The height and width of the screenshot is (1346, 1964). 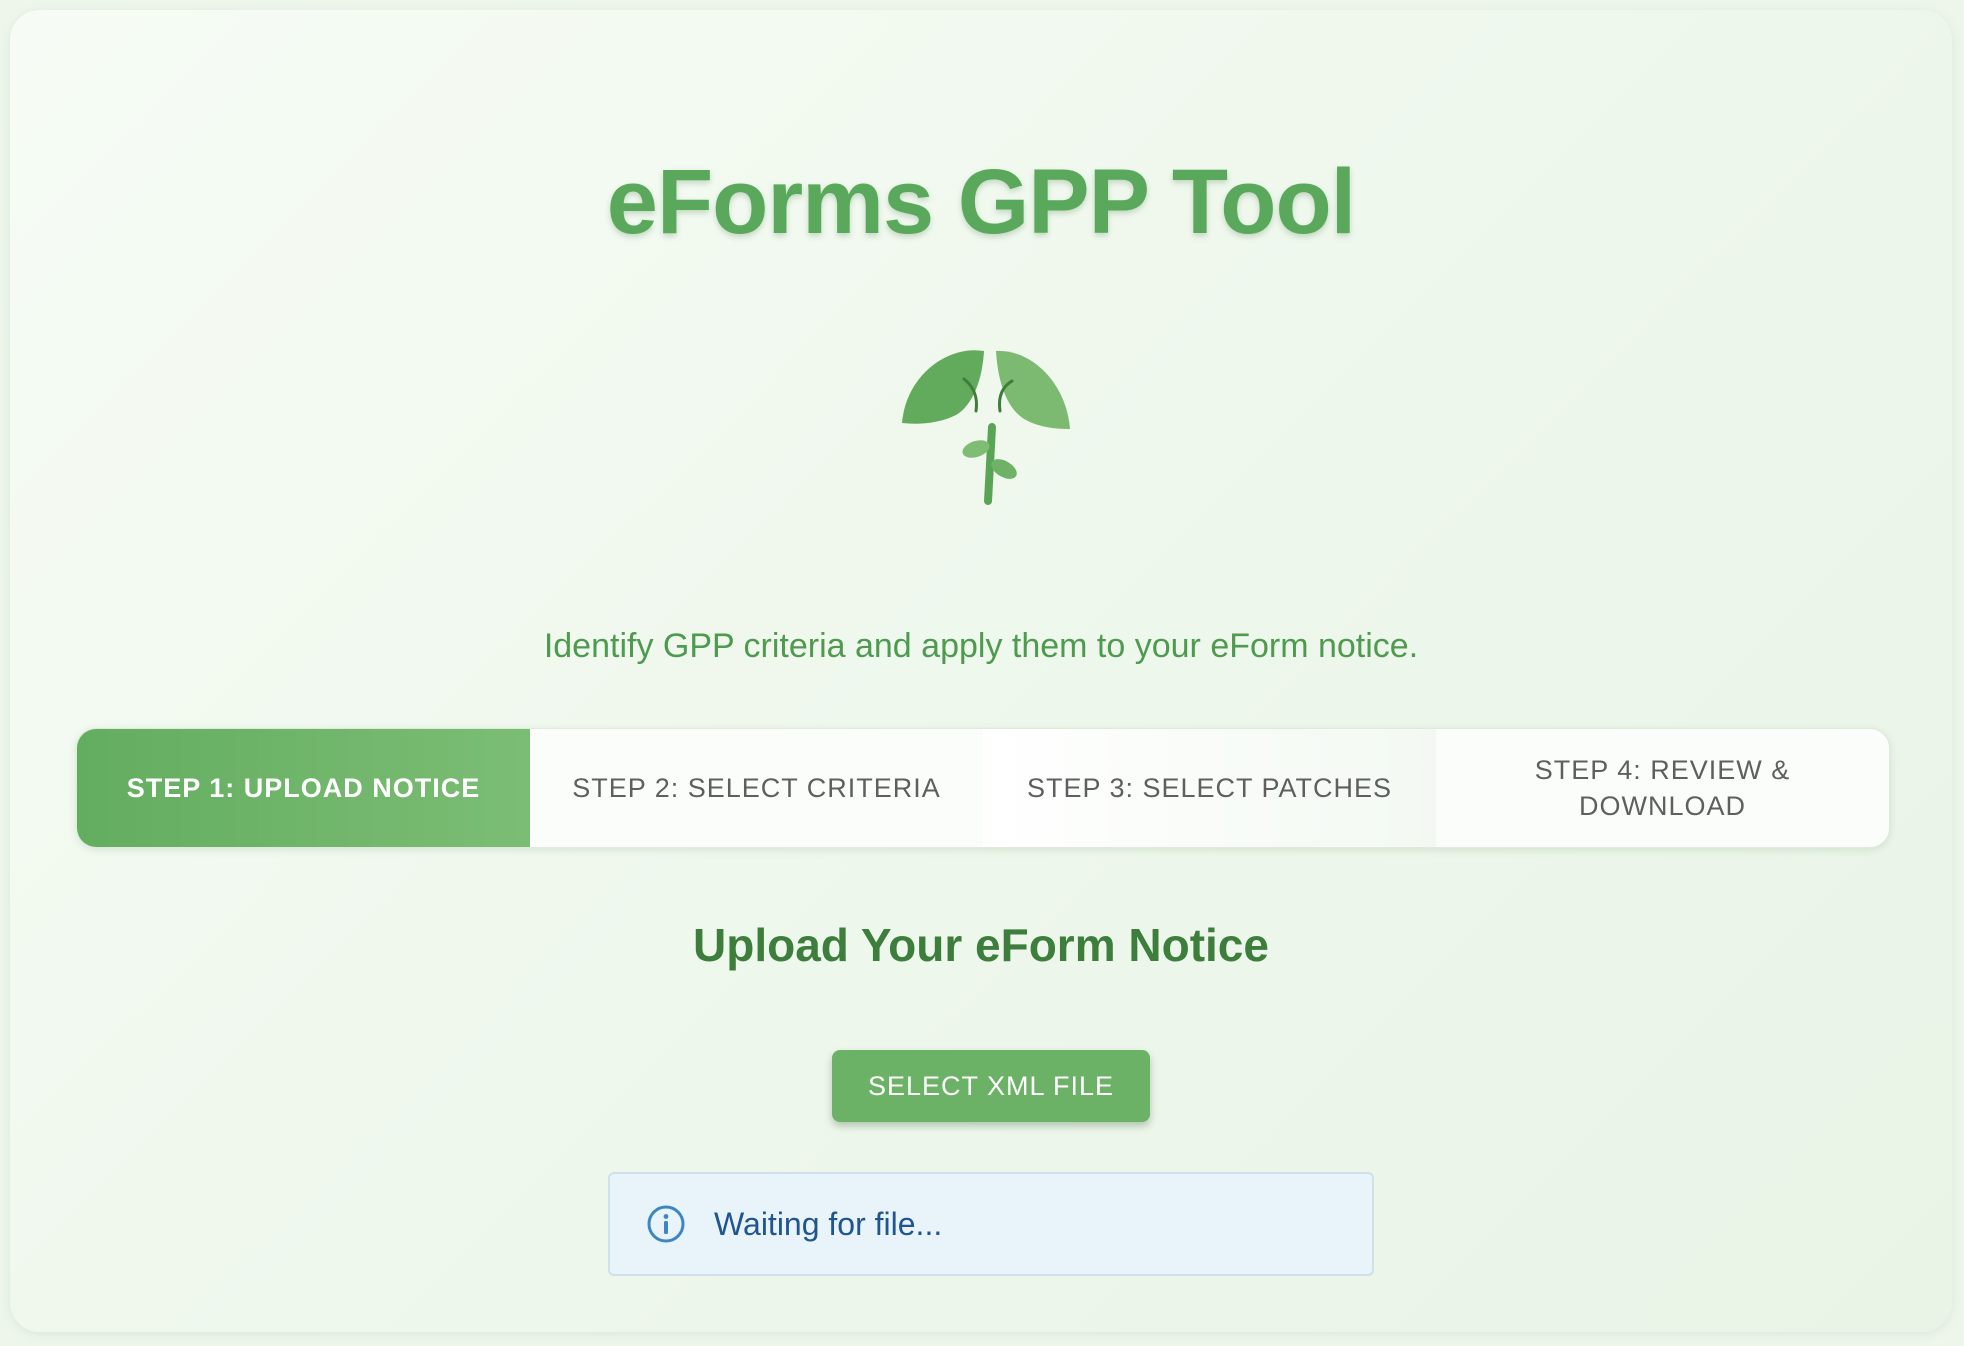 I want to click on tab-step-1-upload-notice: STEP 1: UPLOAD NOTICE, so click(x=303, y=788).